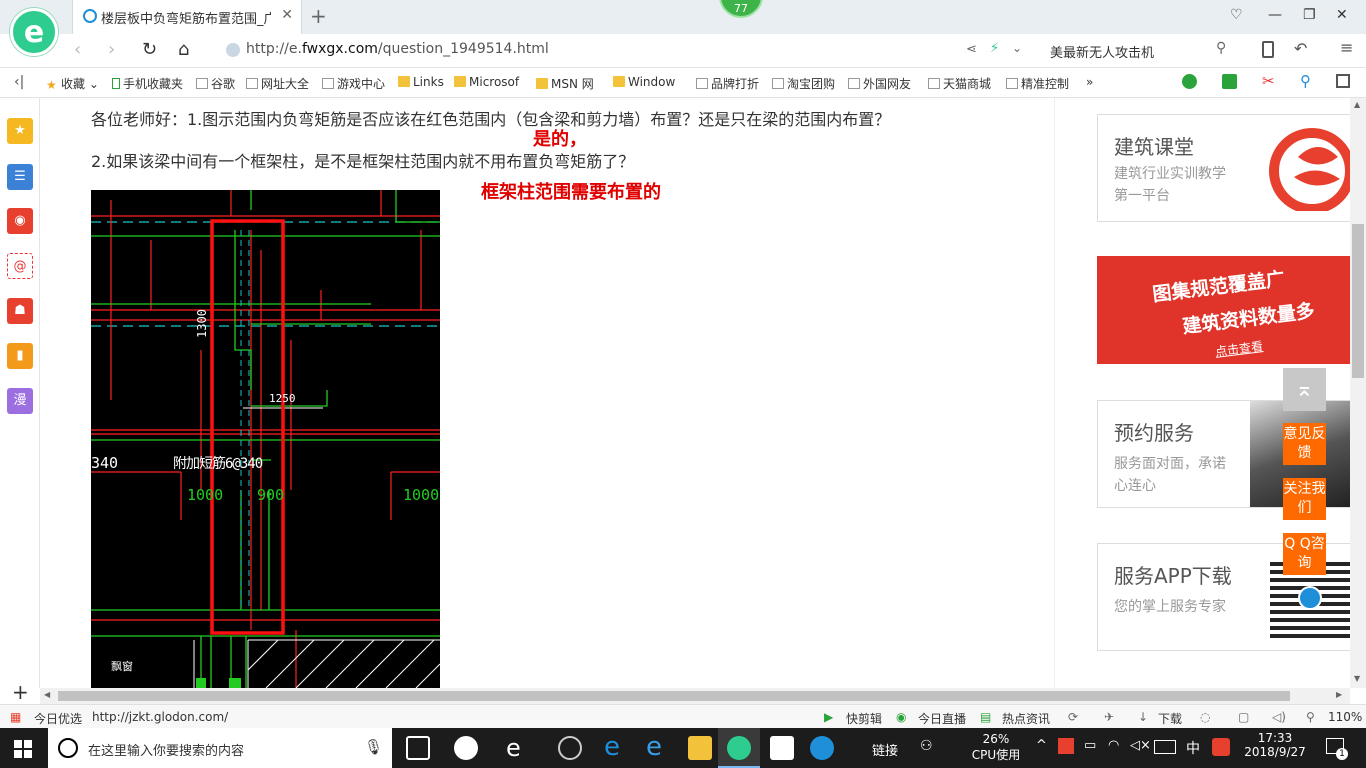  What do you see at coordinates (1304, 554) in the screenshot?
I see `qq-consult-button: Q Q咨询` at bounding box center [1304, 554].